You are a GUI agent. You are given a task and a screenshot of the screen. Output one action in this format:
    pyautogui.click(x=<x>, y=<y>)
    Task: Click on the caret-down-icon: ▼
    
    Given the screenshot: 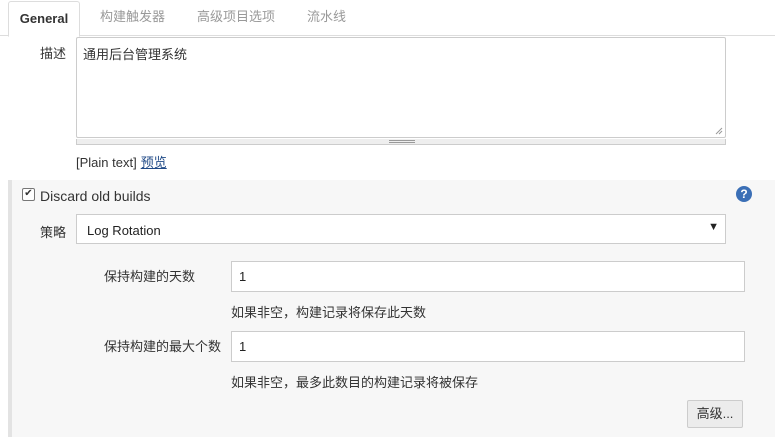 What is the action you would take?
    pyautogui.click(x=713, y=227)
    